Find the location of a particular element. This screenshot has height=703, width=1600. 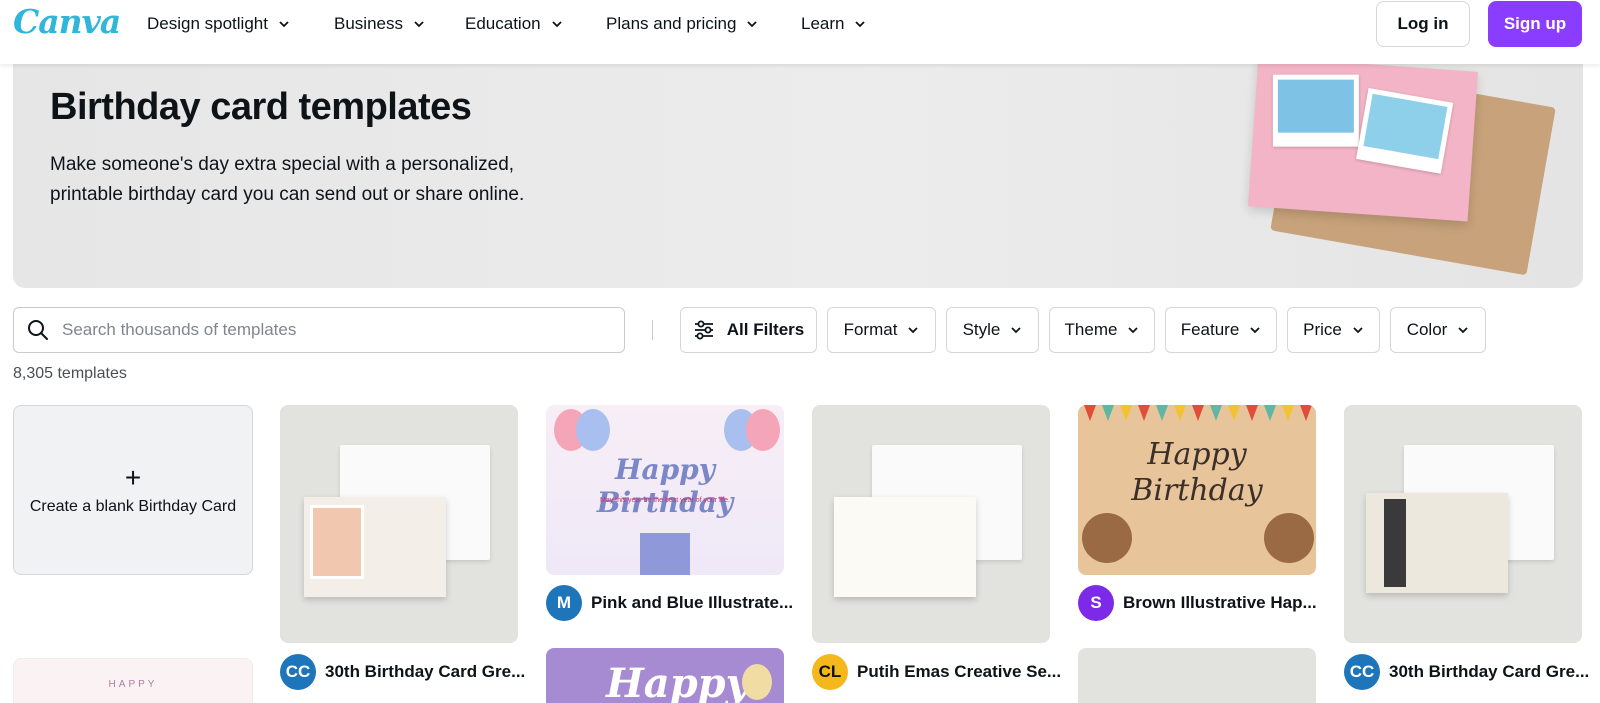

card-title: Happy is located at coordinates (677, 681).